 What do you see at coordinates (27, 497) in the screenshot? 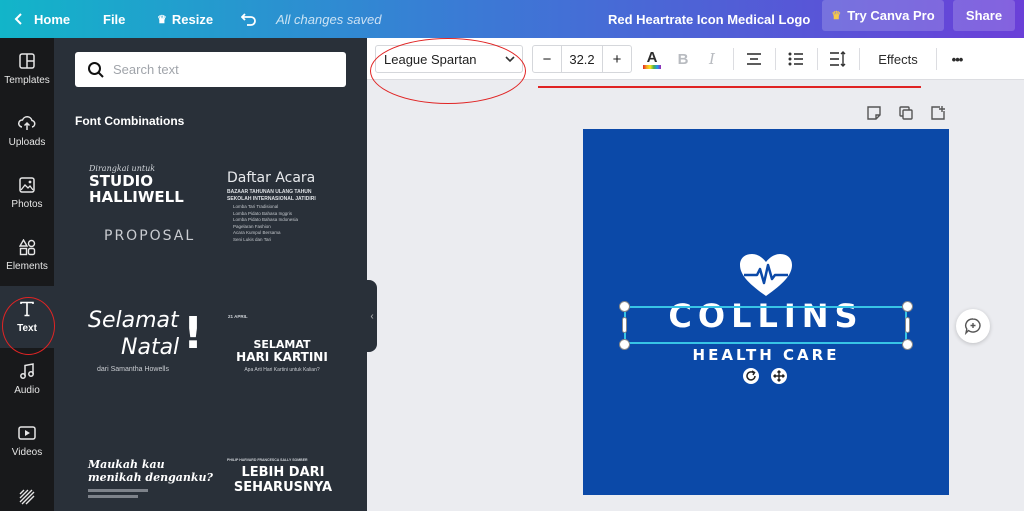
I see `background-pattern-icon` at bounding box center [27, 497].